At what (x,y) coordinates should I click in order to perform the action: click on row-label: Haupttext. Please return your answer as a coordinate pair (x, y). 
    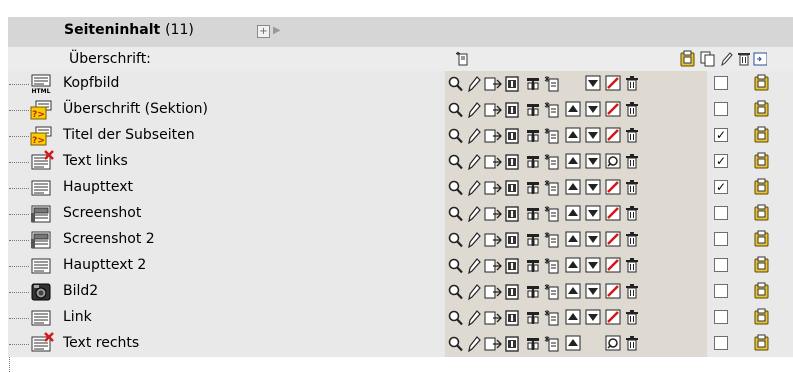
    Looking at the image, I should click on (98, 187).